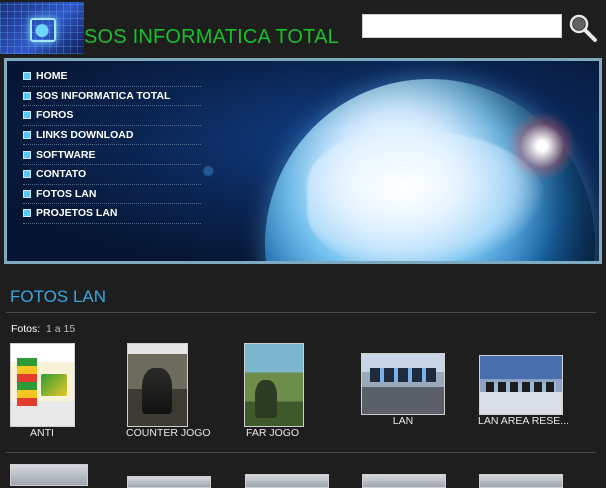 The image size is (606, 488). Describe the element at coordinates (77, 213) in the screenshot. I see `nav-item-label: PROJETOS LAN` at that location.